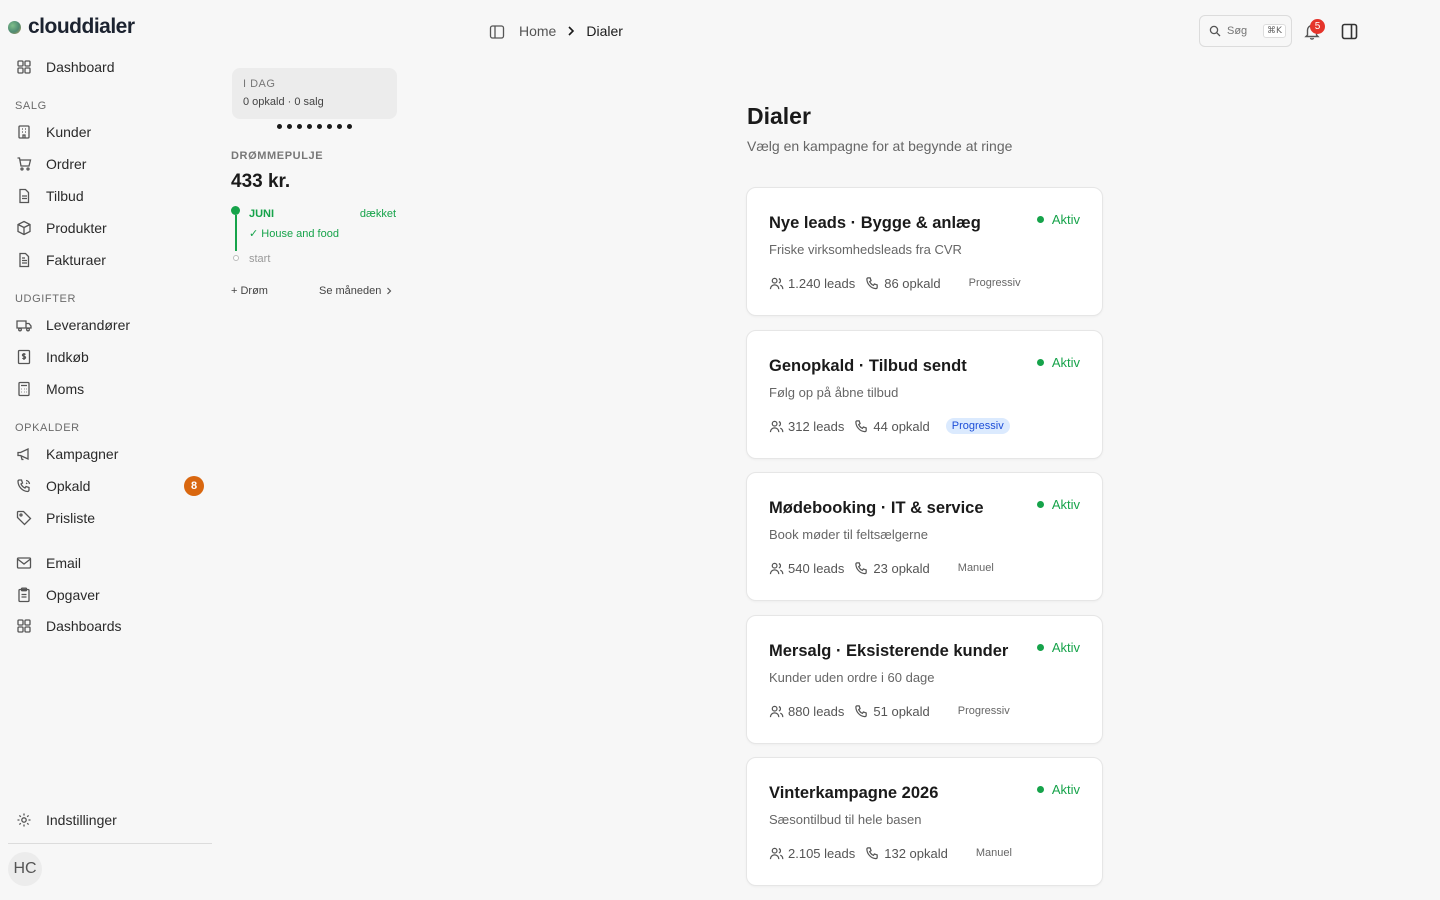 The height and width of the screenshot is (900, 1440). I want to click on campaign-meta: 312 leads 44 opkald Progressiv, so click(889, 426).